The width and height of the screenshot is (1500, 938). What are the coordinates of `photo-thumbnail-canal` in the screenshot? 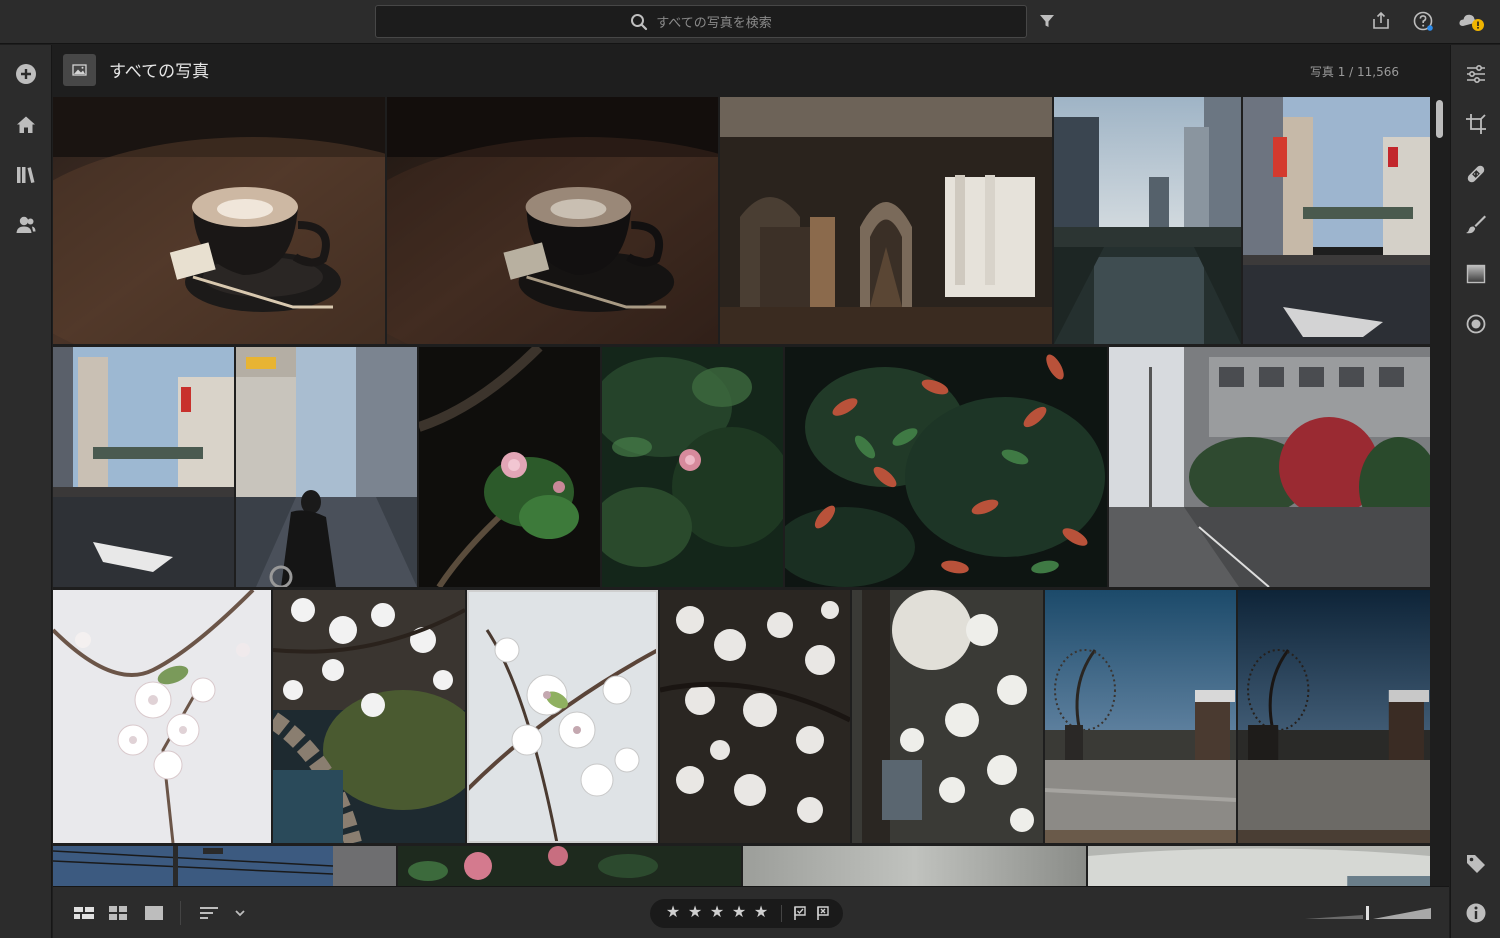 It's located at (1147, 220).